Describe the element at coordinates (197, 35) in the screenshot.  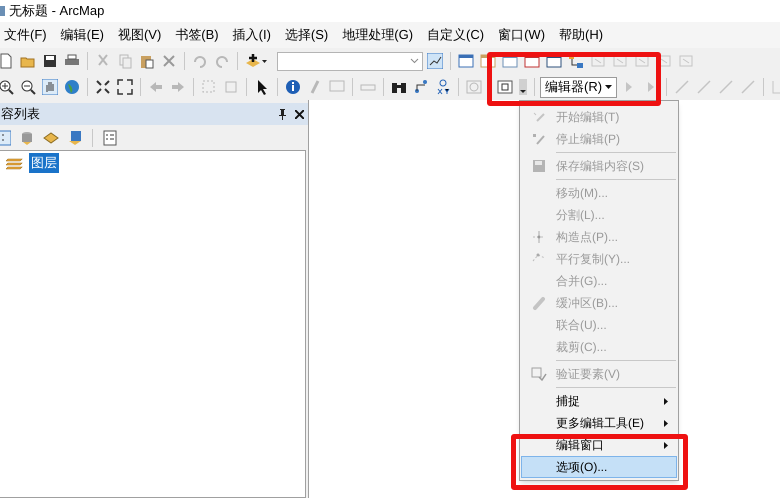
I see `menu-item: 书签(B)` at that location.